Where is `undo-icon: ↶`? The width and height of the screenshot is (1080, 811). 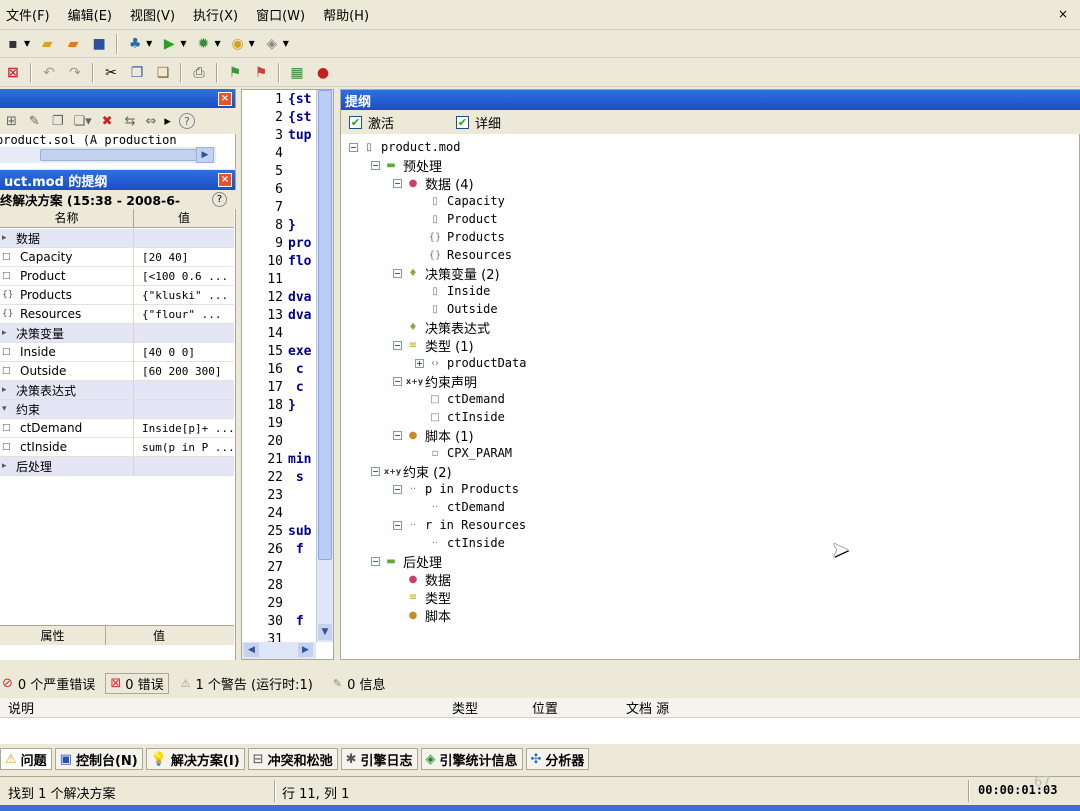
undo-icon: ↶ is located at coordinates (49, 73).